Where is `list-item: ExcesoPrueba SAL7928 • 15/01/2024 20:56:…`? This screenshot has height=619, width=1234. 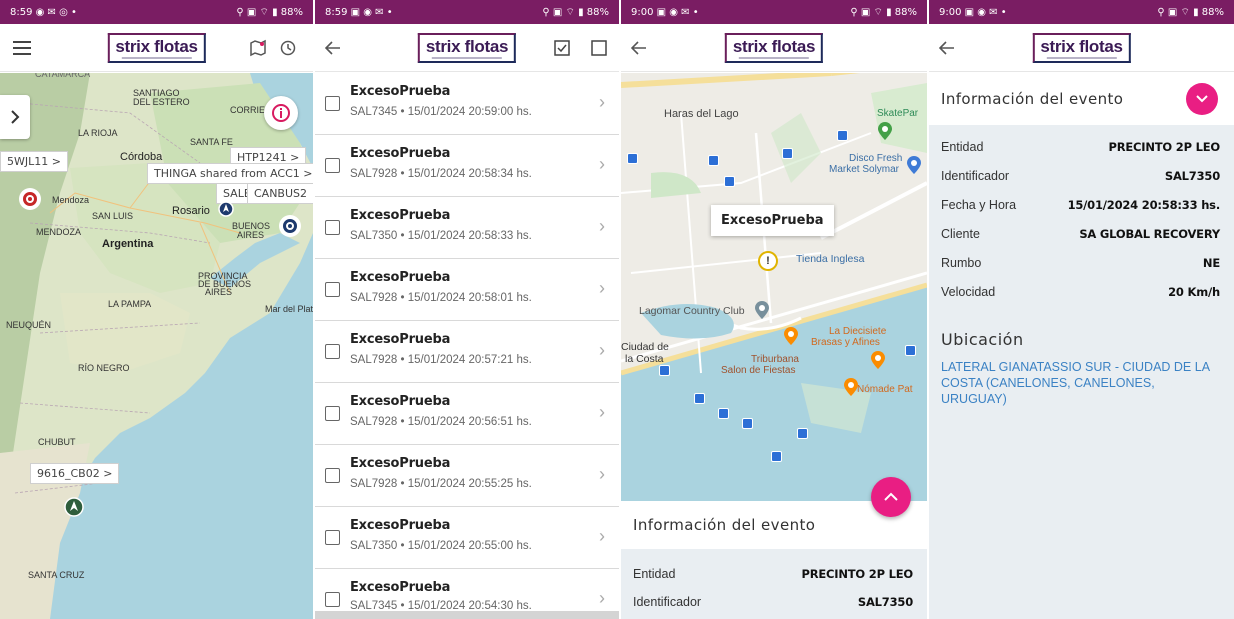
list-item: ExcesoPrueba SAL7928 • 15/01/2024 20:56:… is located at coordinates (467, 414).